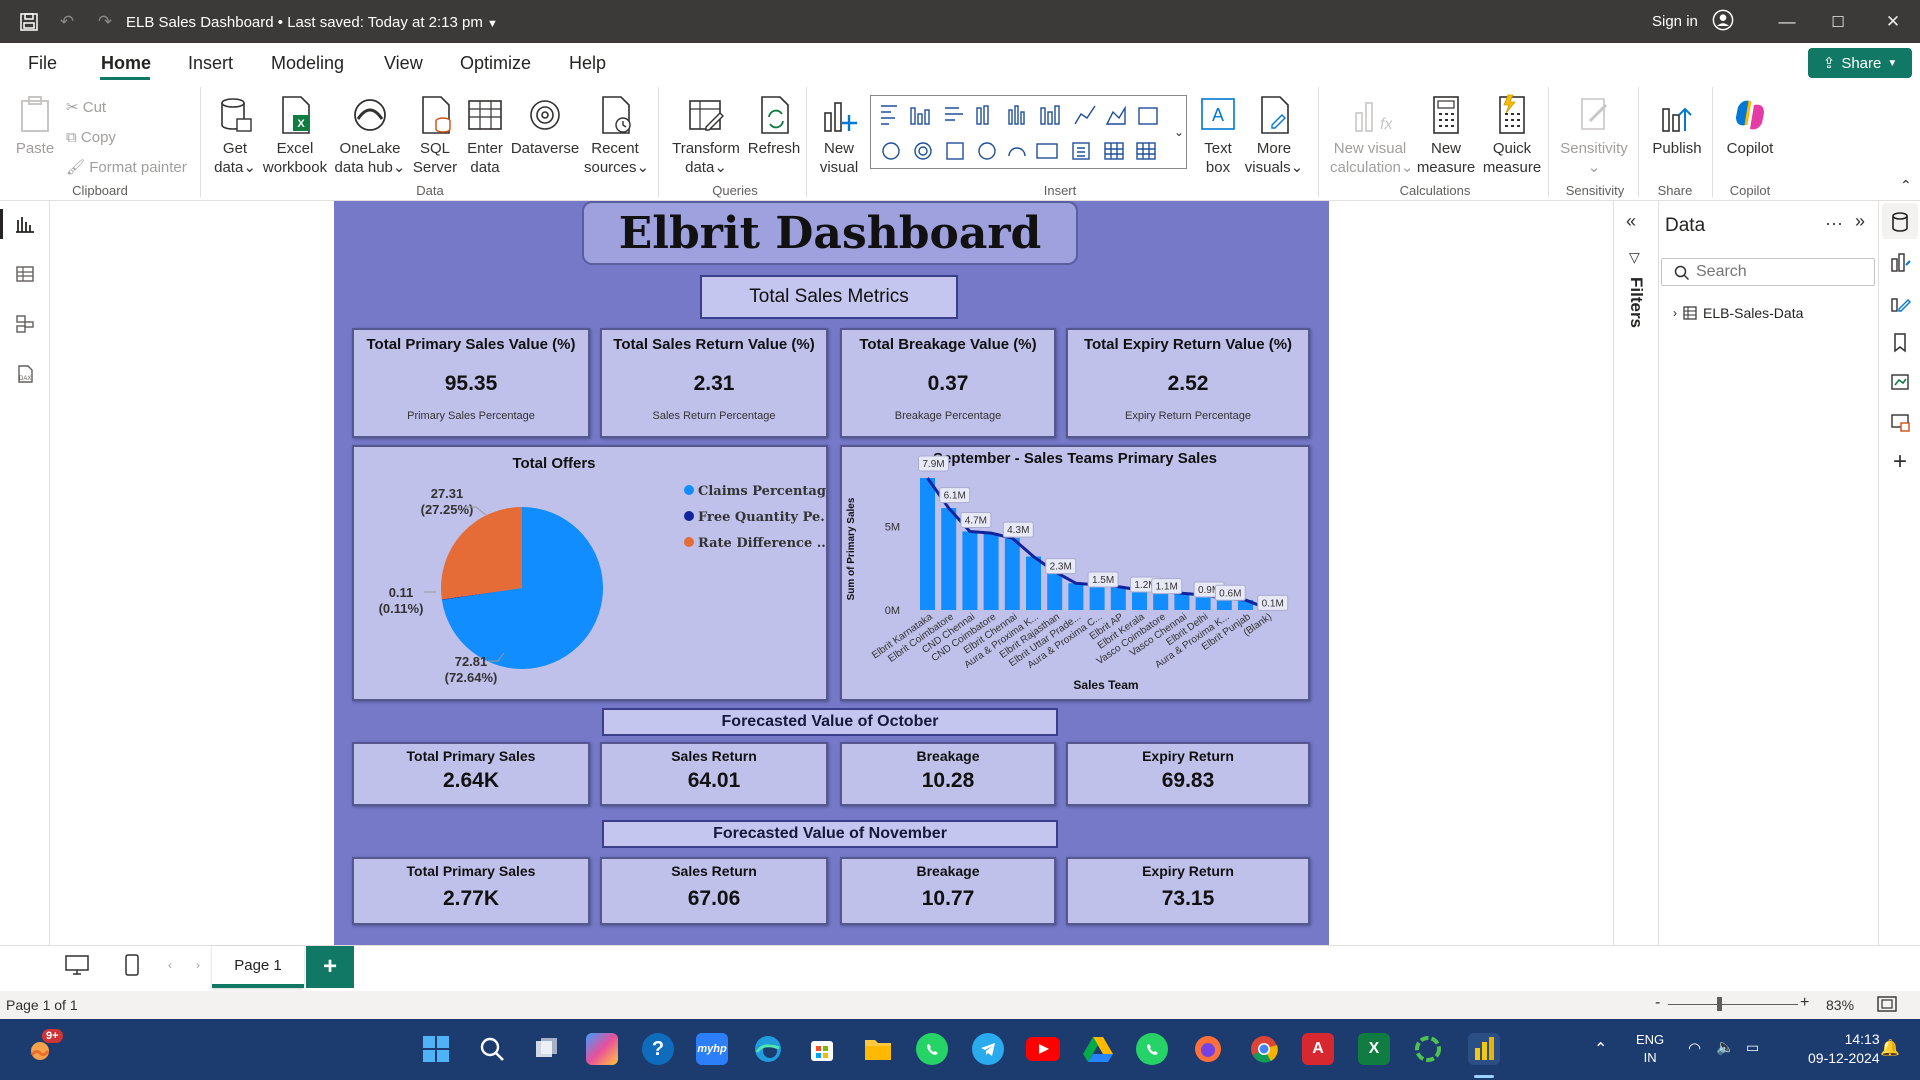 The height and width of the screenshot is (1080, 1920). What do you see at coordinates (602, 1049) in the screenshot?
I see `copilot-taskbar-icon` at bounding box center [602, 1049].